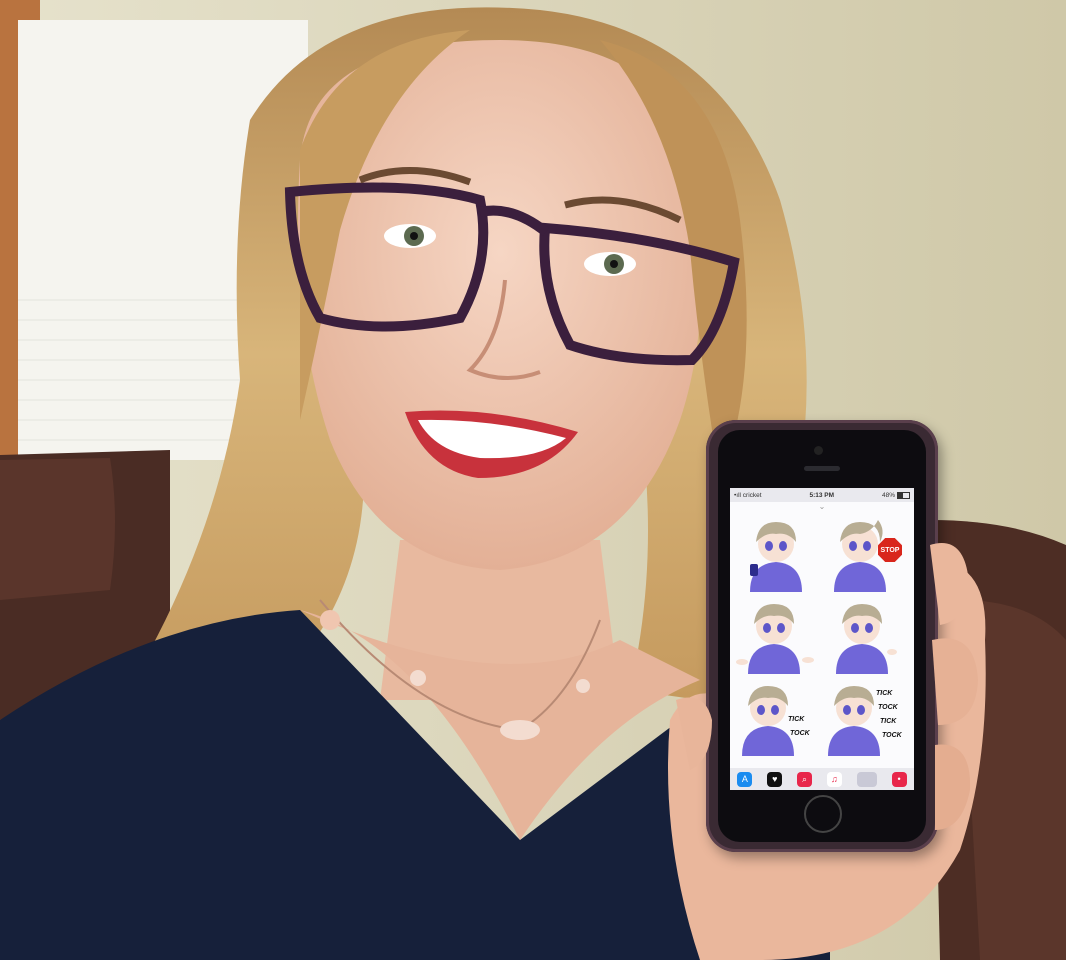 This screenshot has height=960, width=1066. I want to click on sticker-shrug, so click(778, 635).